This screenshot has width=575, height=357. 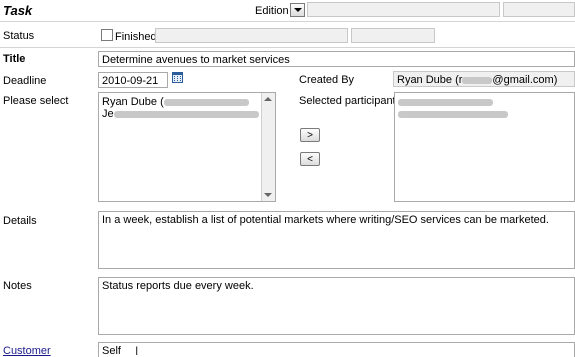 What do you see at coordinates (484, 147) in the screenshot?
I see `selected-participants-list` at bounding box center [484, 147].